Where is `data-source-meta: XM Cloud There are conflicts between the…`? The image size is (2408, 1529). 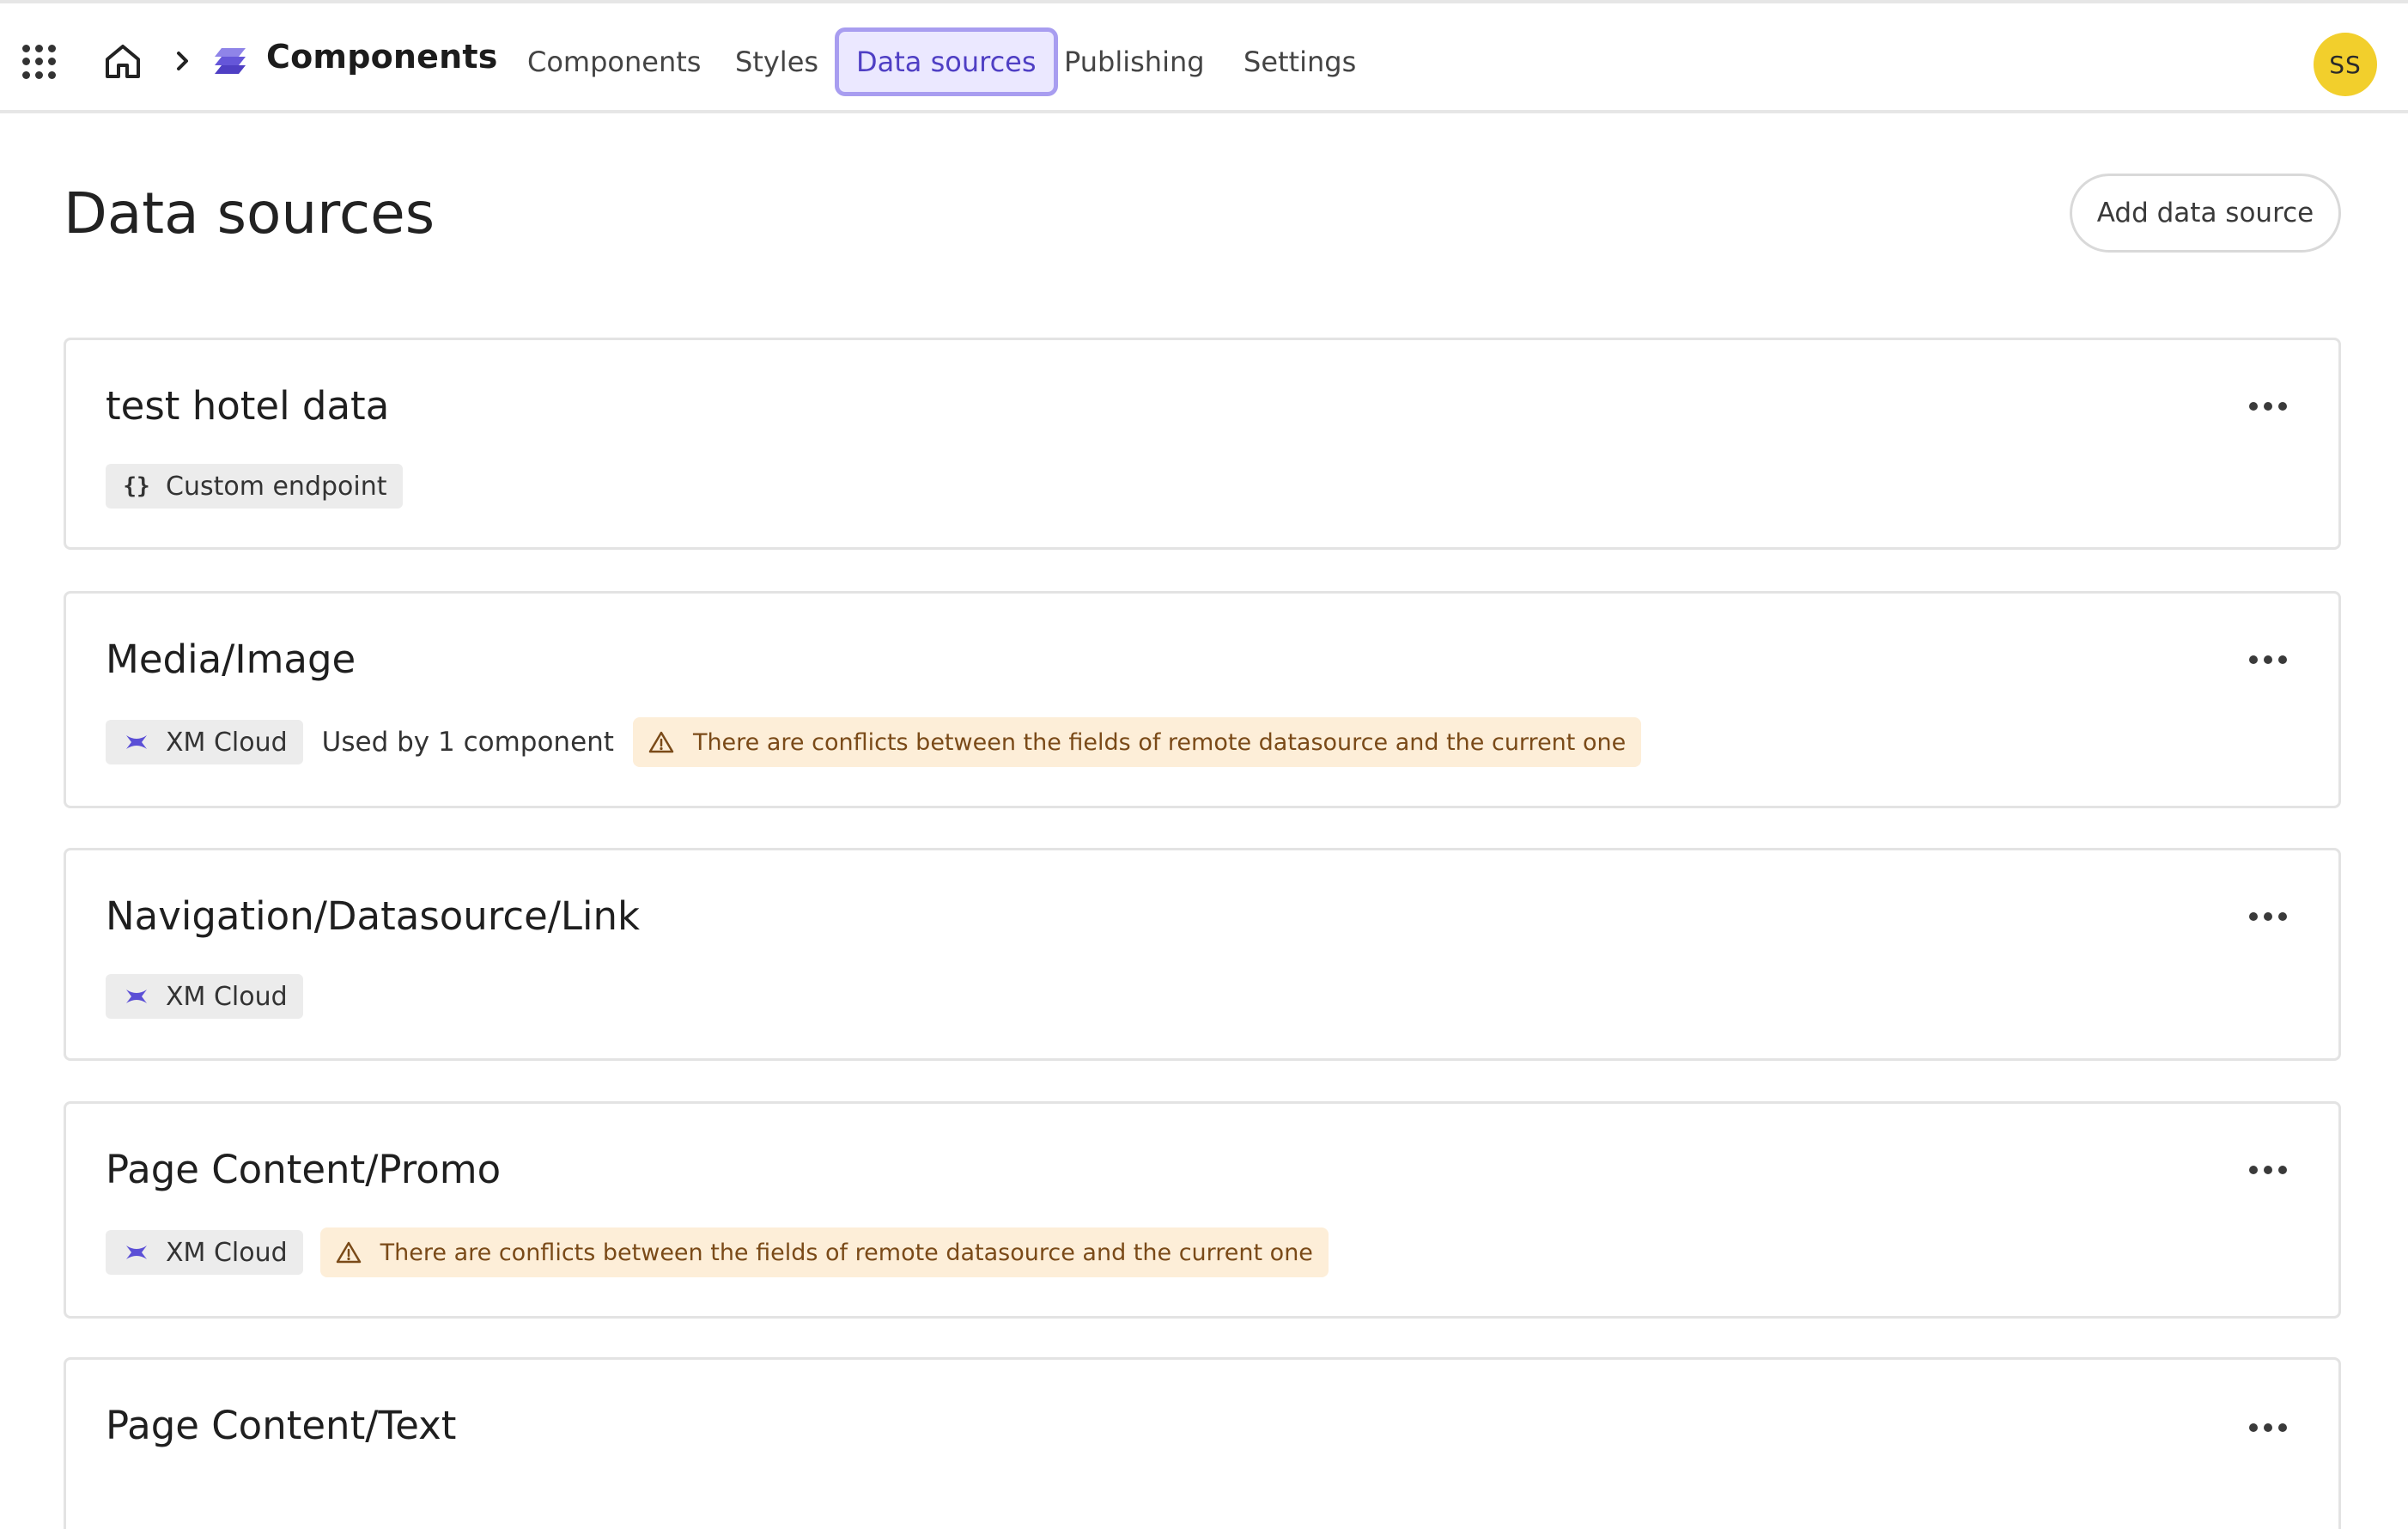 data-source-meta: XM Cloud There are conflicts between the… is located at coordinates (717, 1252).